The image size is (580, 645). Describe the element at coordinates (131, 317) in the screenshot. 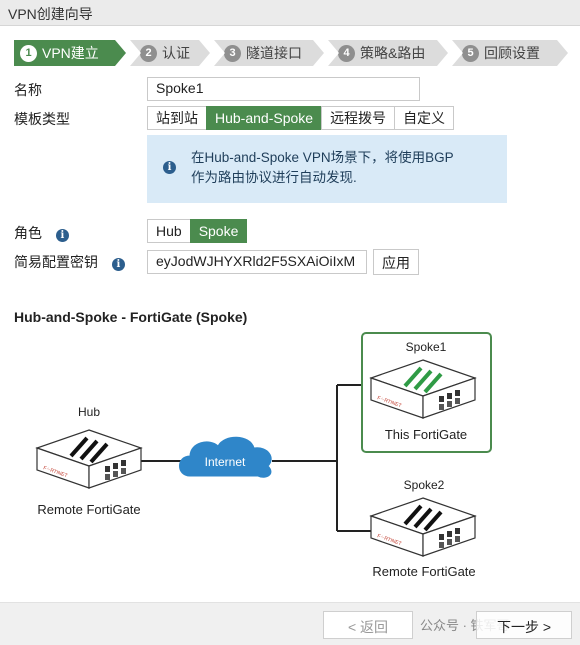

I see `diagram-title: Hub-and-Spoke - FortiGate (Spoke)` at that location.